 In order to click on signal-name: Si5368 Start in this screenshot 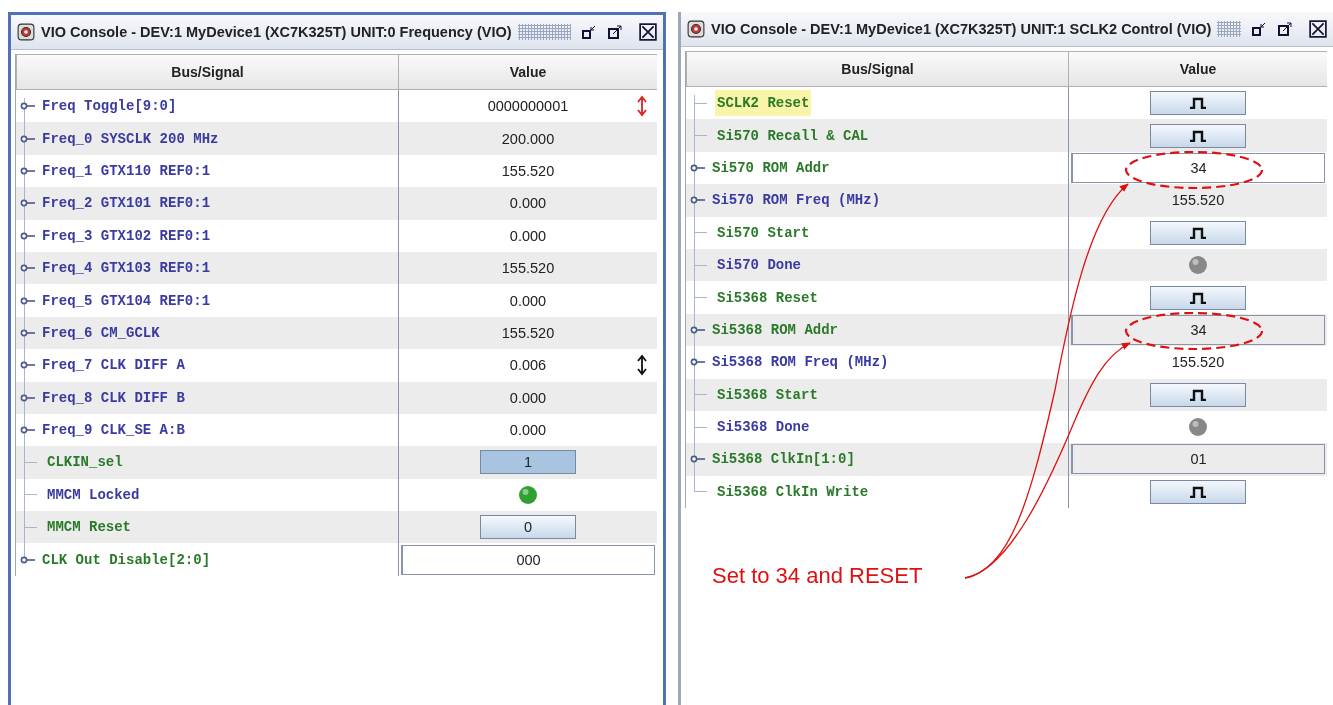, I will do `click(767, 394)`.